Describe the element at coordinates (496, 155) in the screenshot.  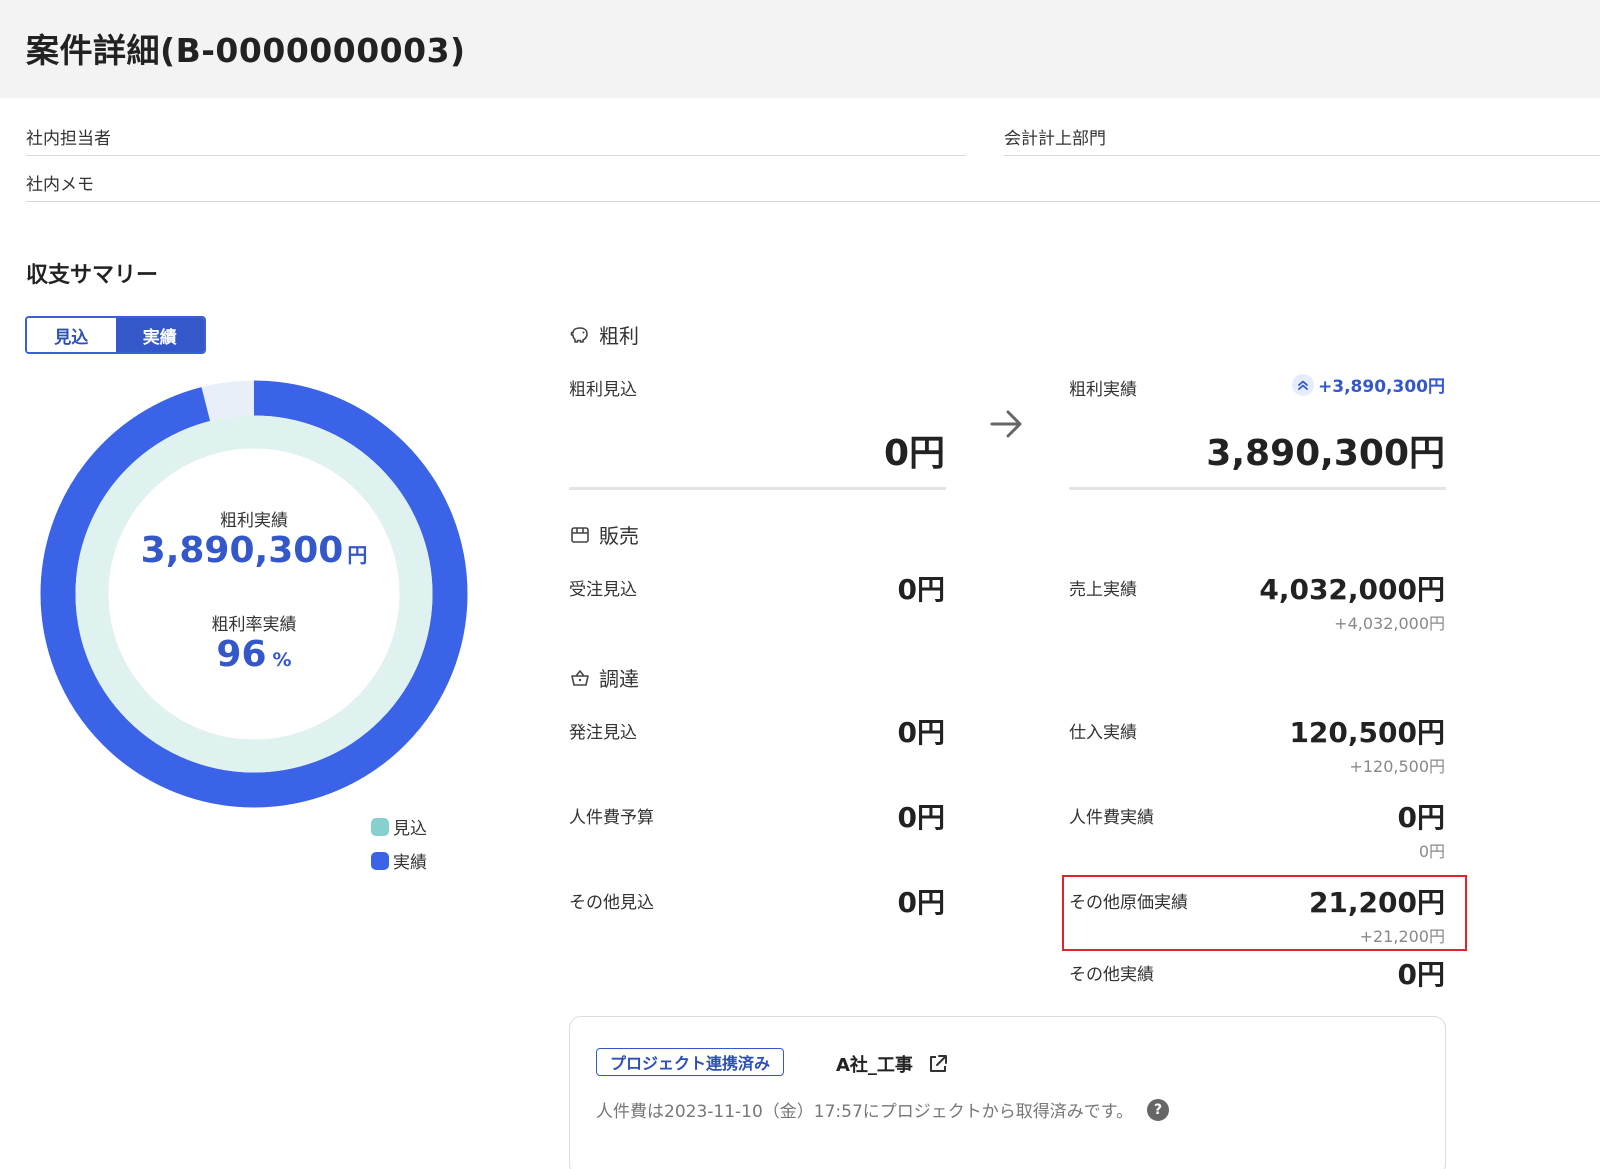
I see `staff-field-divider` at that location.